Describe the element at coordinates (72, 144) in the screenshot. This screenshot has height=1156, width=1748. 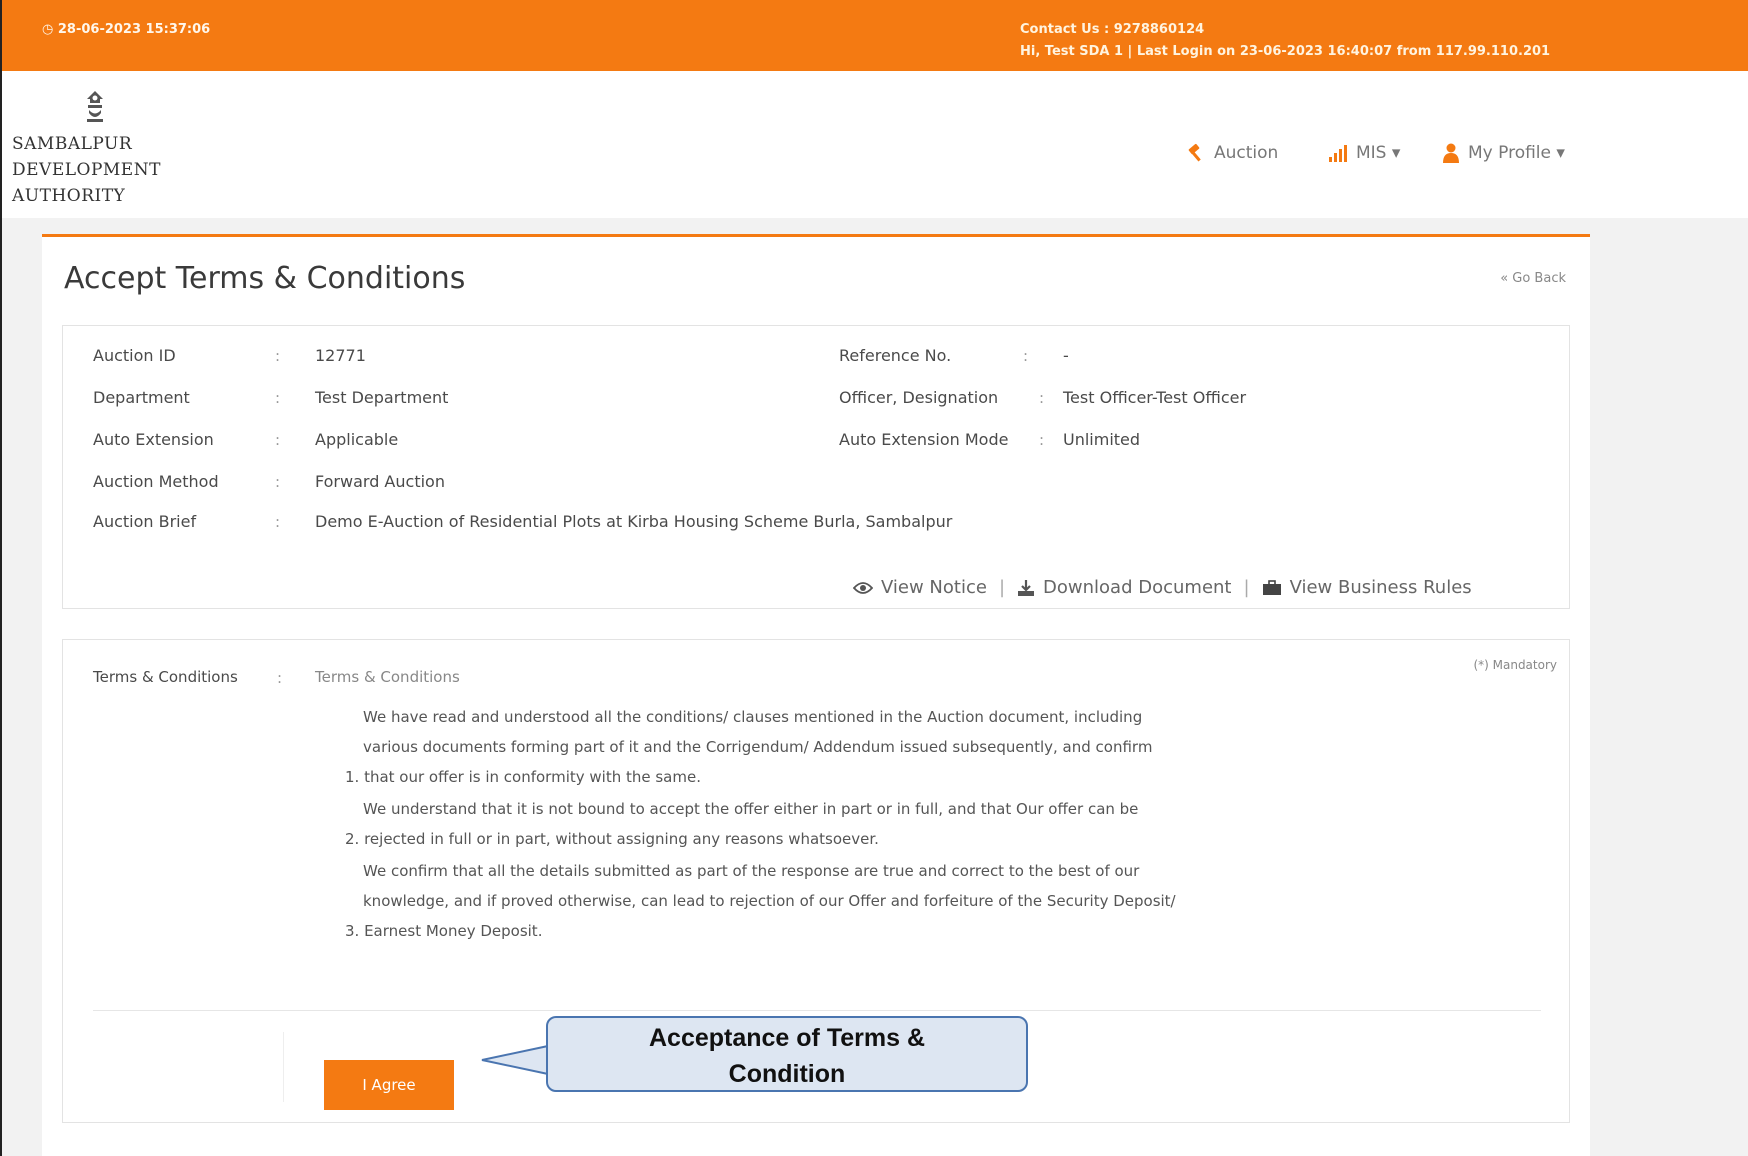
I see `org-name-line1: SAMBALPUR` at that location.